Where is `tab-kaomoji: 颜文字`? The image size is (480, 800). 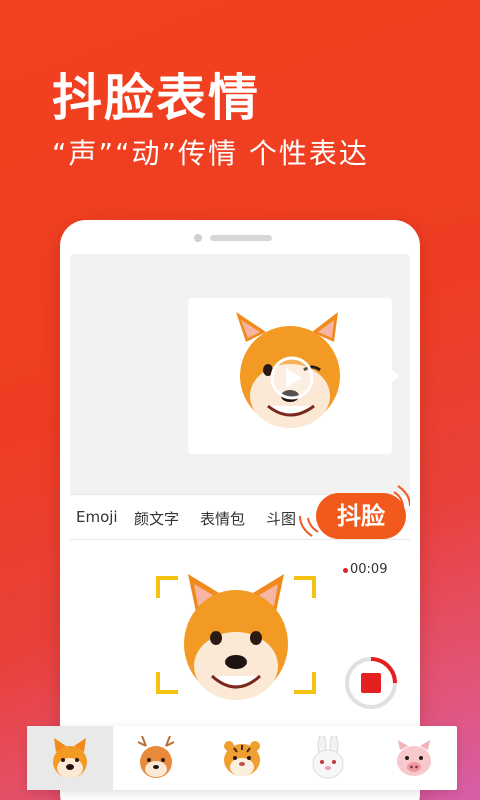
tab-kaomoji: 颜文字 is located at coordinates (156, 518).